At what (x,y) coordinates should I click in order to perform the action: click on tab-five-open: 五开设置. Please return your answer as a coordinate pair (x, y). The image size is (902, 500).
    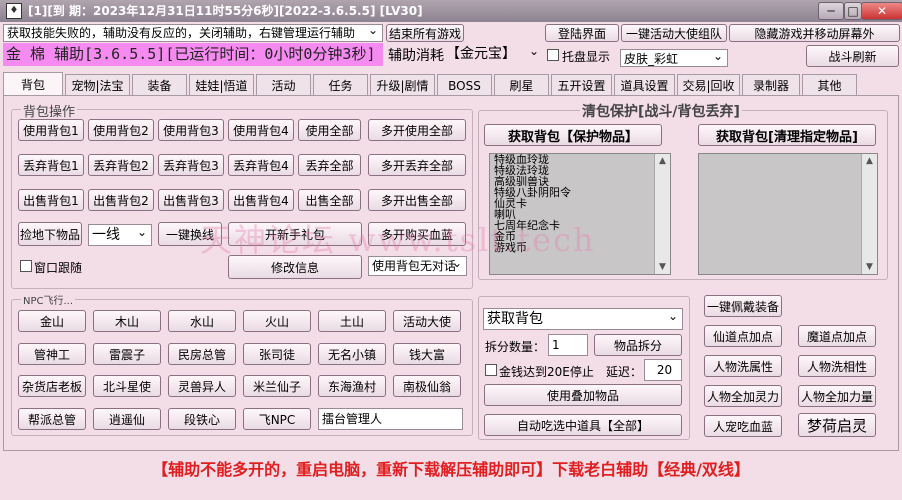
    Looking at the image, I should click on (581, 85).